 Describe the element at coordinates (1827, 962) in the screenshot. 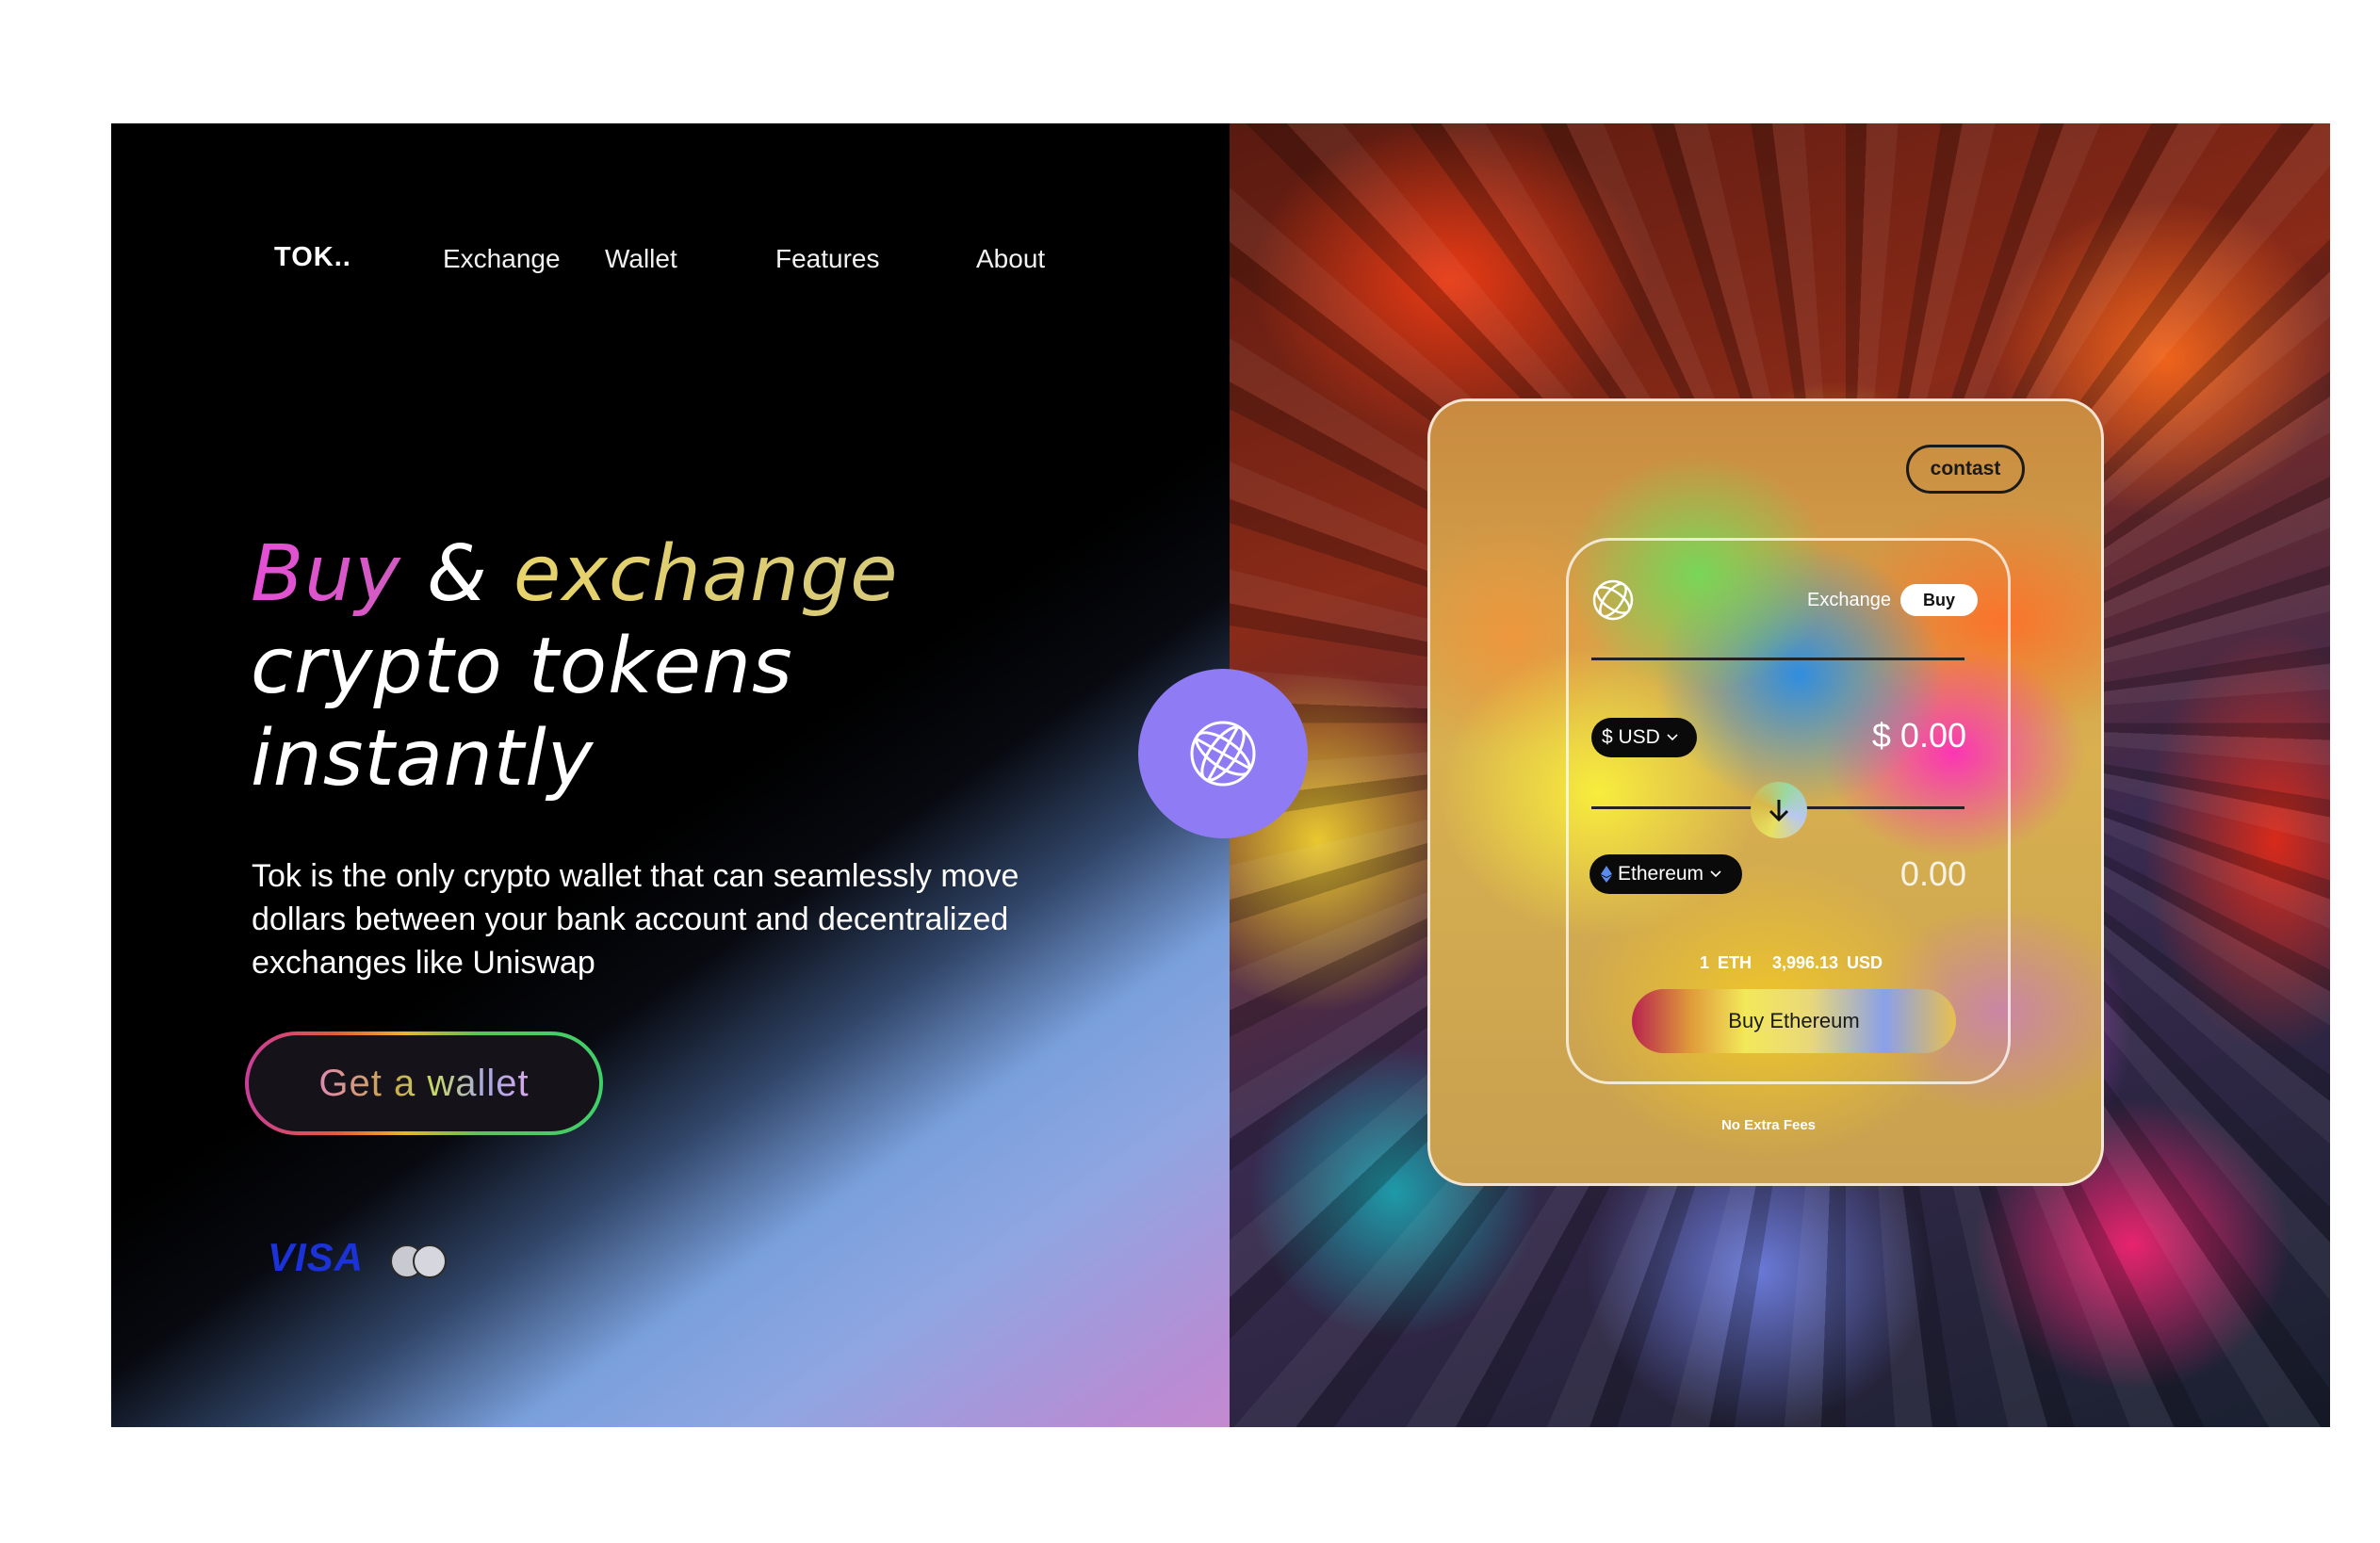

I see `rate-usd: 3,996.13 USD` at that location.